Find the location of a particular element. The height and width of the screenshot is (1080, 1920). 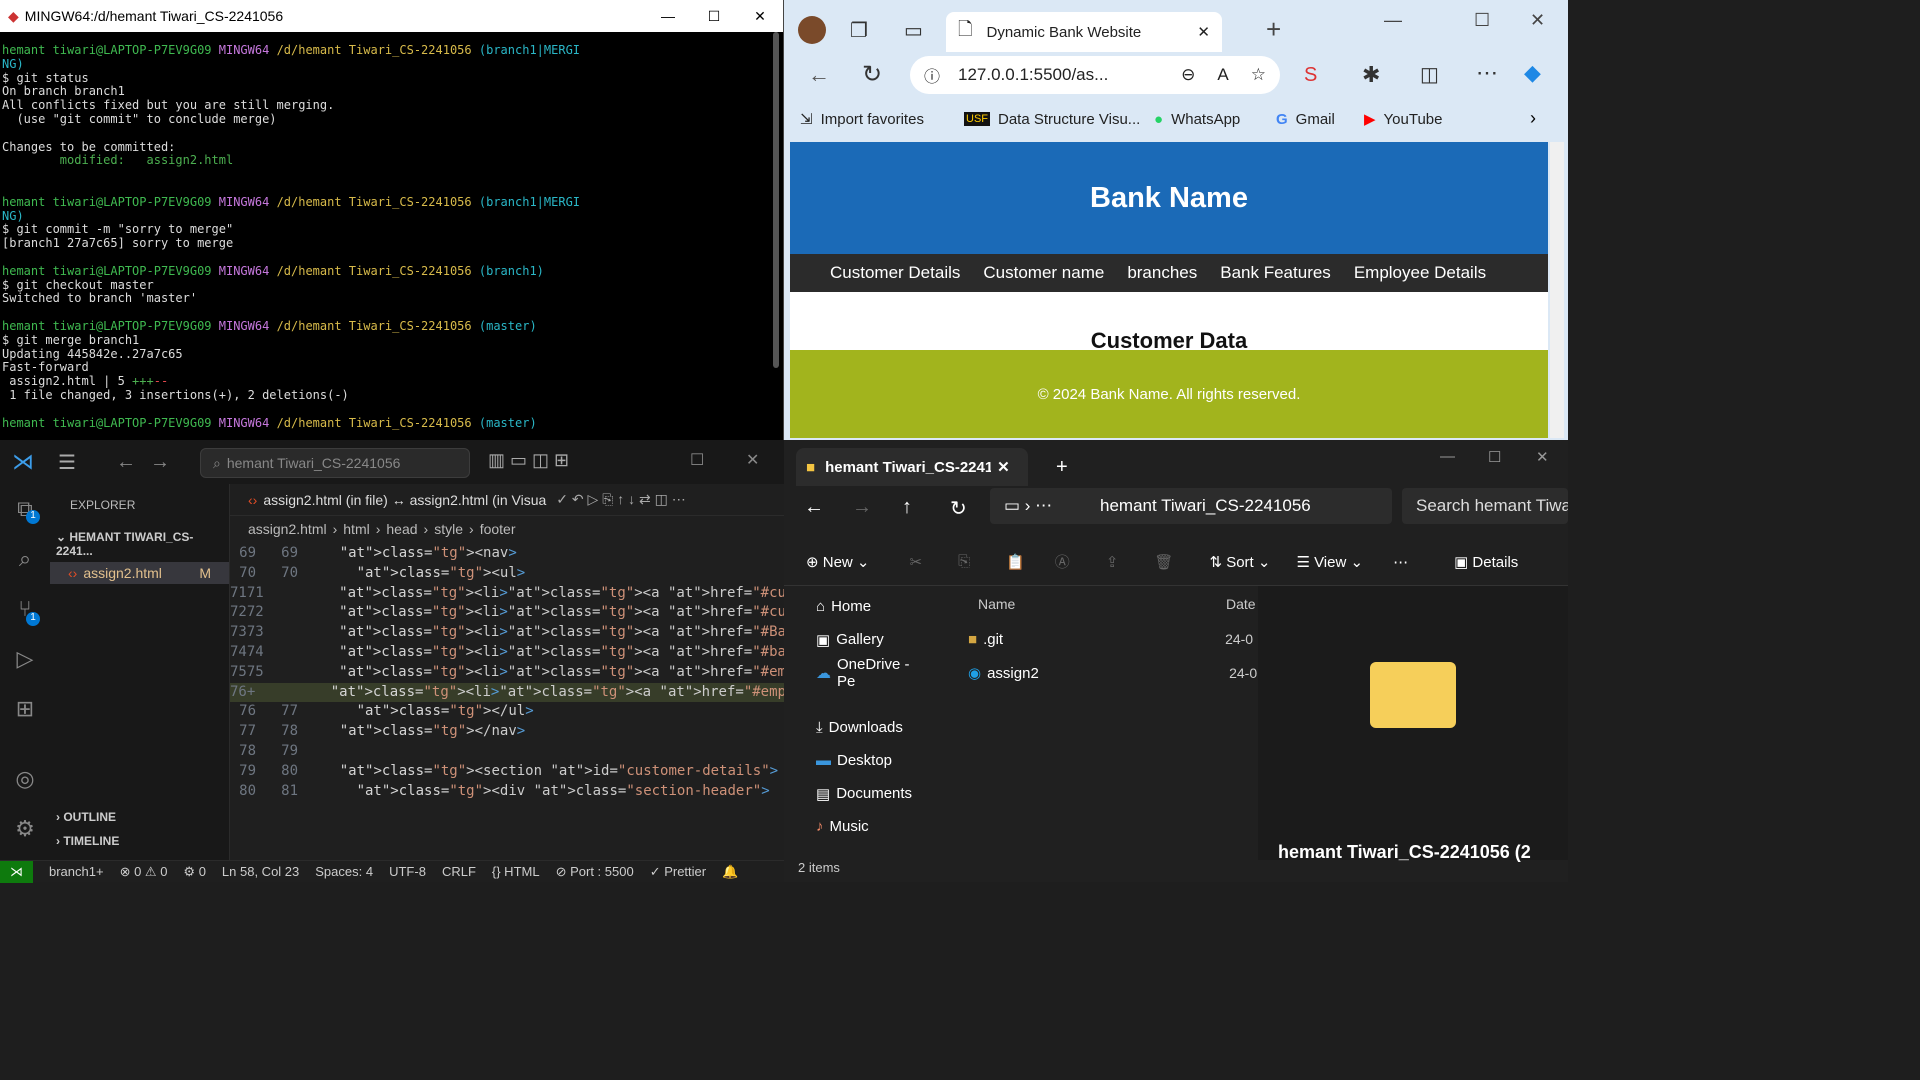

editor-actions-icon: ✓ ↶ ▷ ⎘ ↑ ↓ ⇄ ◫ ⋯ is located at coordinates (621, 499).